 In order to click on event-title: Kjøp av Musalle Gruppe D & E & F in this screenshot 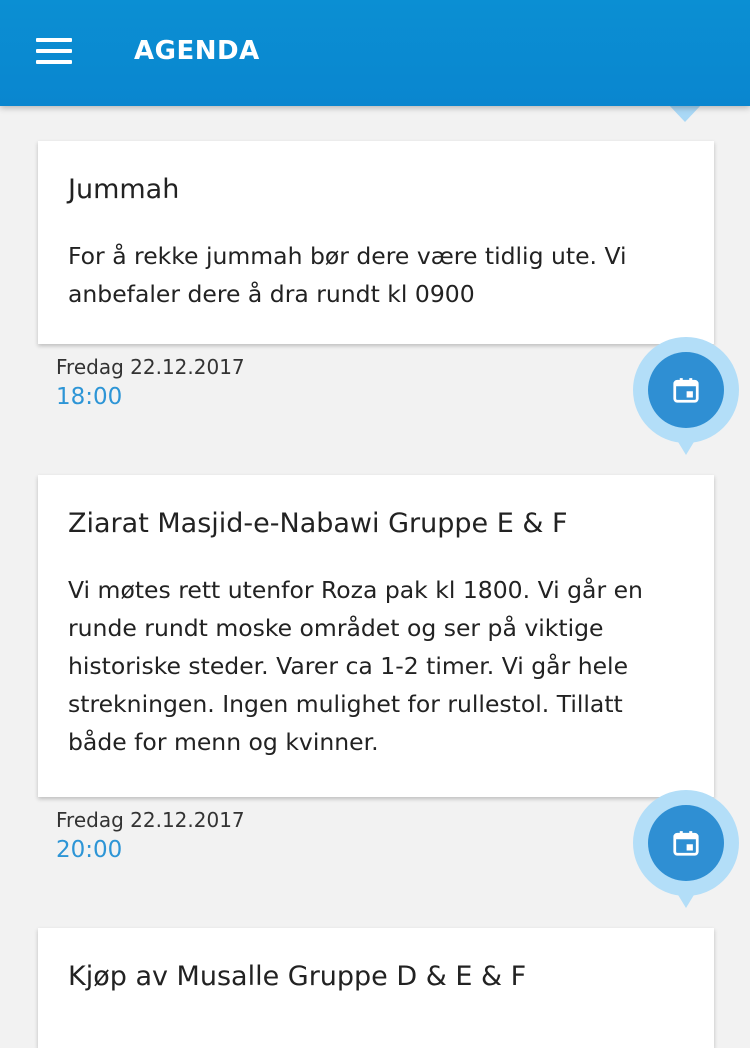, I will do `click(297, 976)`.